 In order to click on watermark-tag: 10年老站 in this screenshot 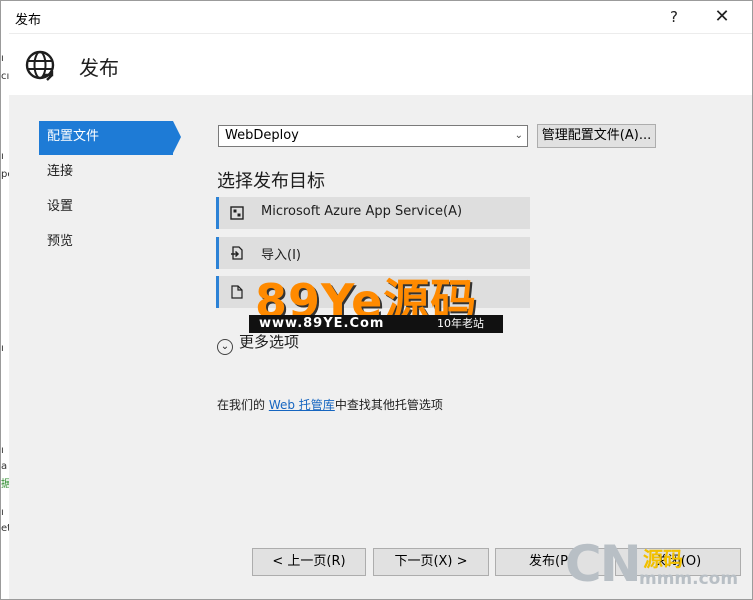, I will do `click(460, 323)`.